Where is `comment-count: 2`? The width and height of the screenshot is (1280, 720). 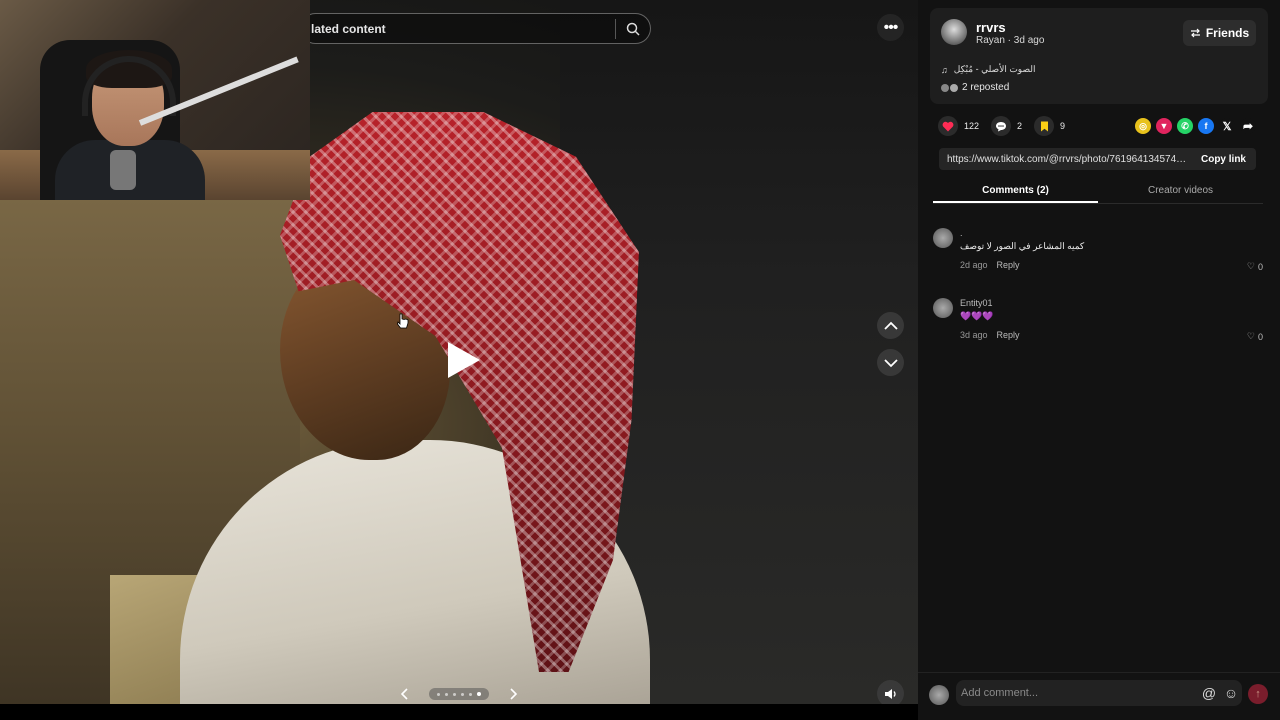
comment-count: 2 is located at coordinates (1020, 126).